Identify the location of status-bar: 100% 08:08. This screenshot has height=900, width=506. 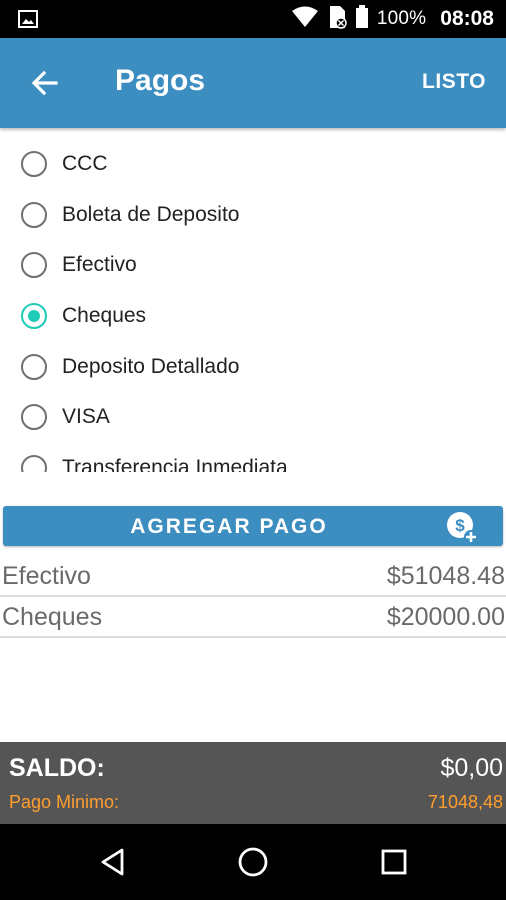
(253, 19).